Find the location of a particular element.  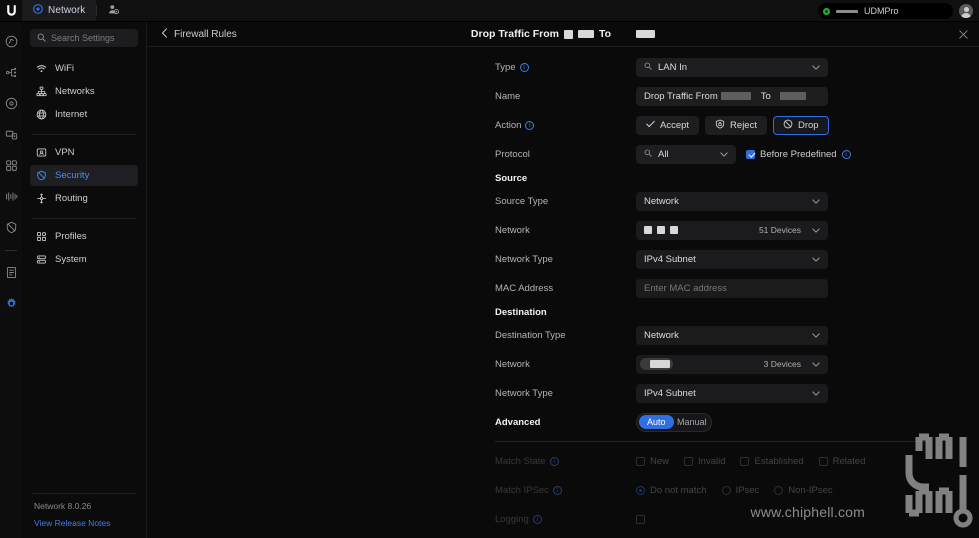

source-type-select: Network is located at coordinates (732, 201).